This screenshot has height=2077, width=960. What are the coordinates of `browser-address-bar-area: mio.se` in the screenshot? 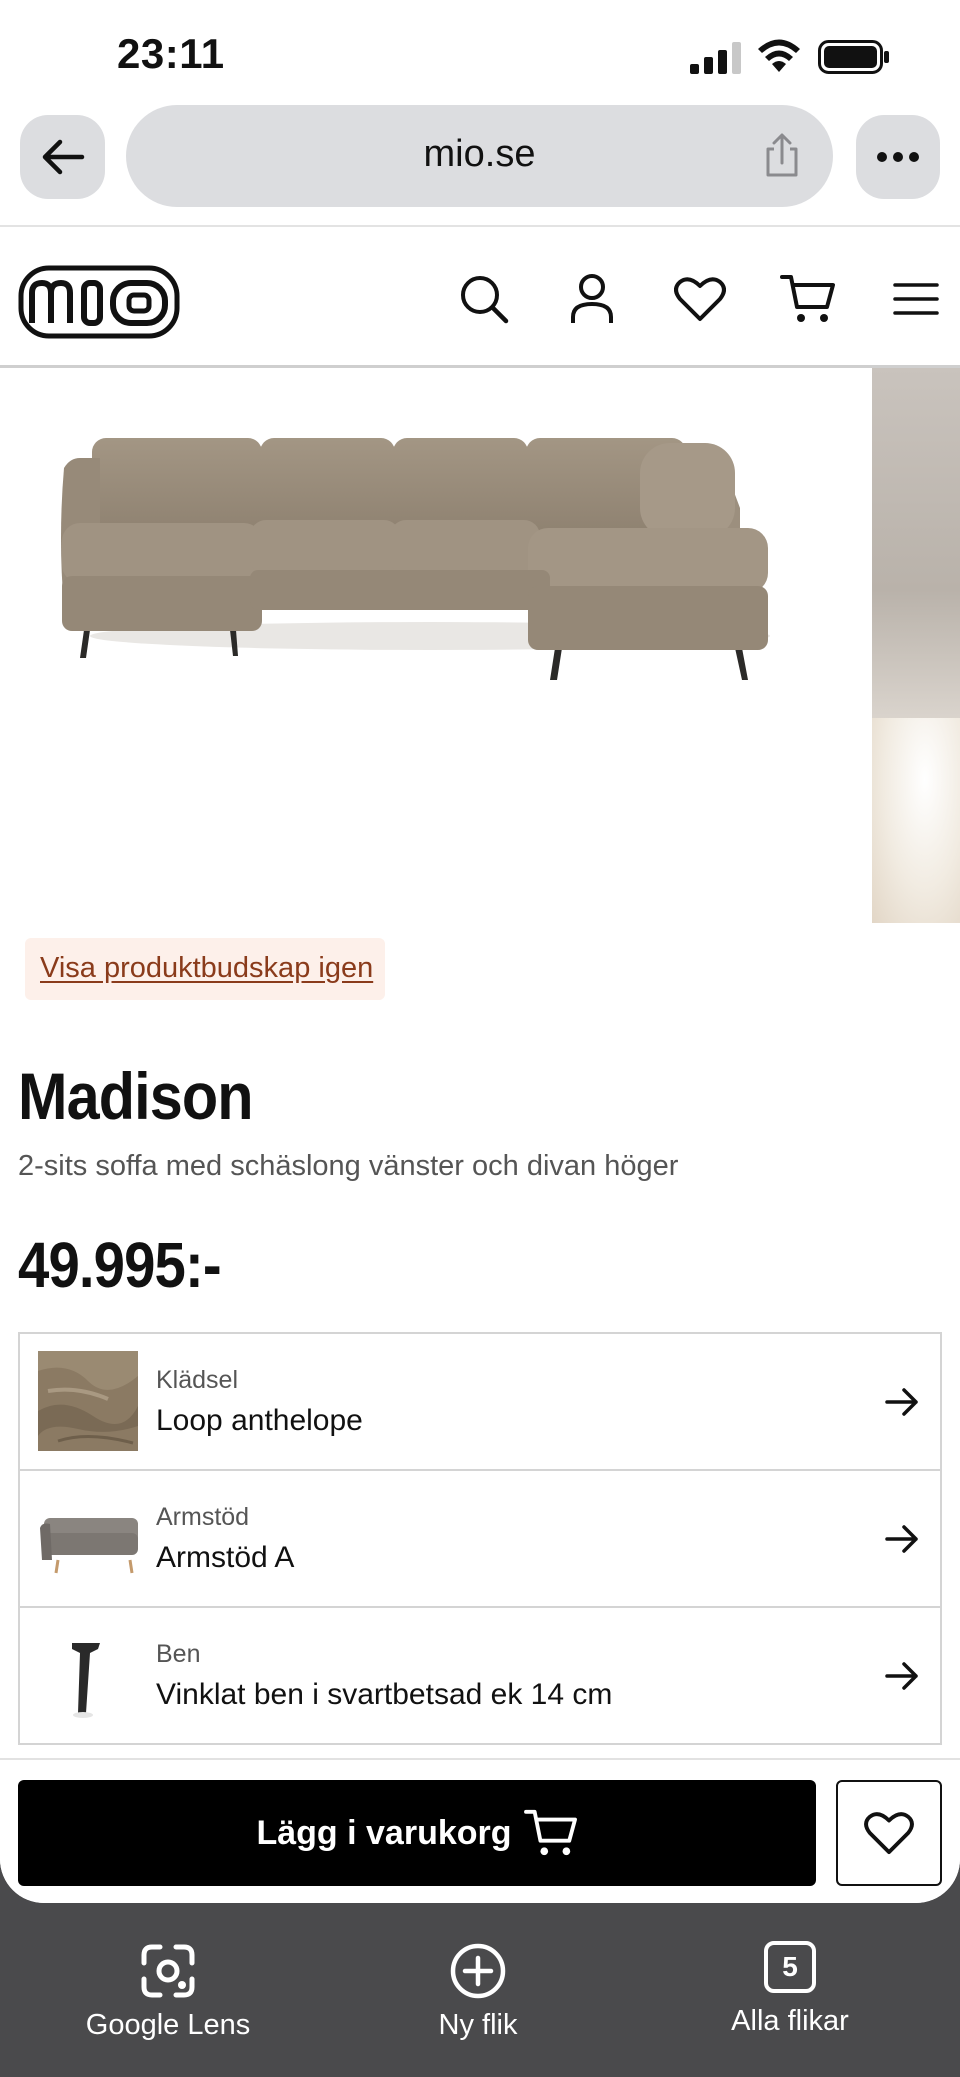 It's located at (480, 166).